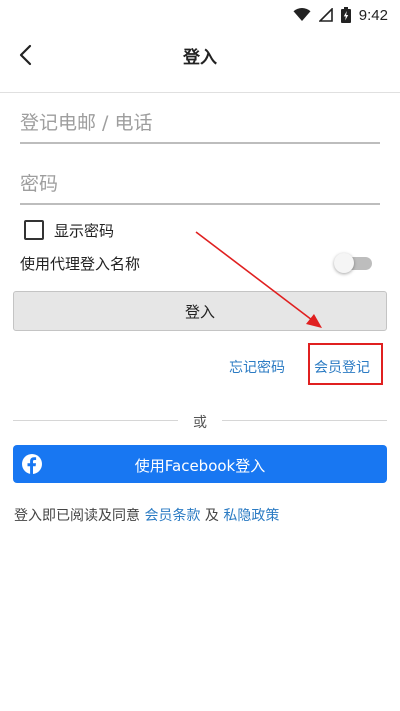 The height and width of the screenshot is (711, 400). What do you see at coordinates (257, 367) in the screenshot?
I see `forgot-password-link: 忘记密码` at bounding box center [257, 367].